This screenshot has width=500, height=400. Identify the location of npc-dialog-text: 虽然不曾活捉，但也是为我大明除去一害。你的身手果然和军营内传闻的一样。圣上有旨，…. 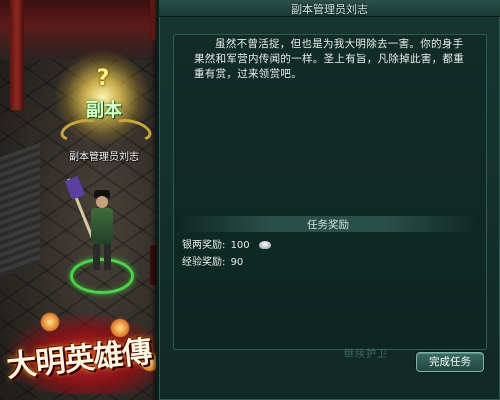
(329, 59).